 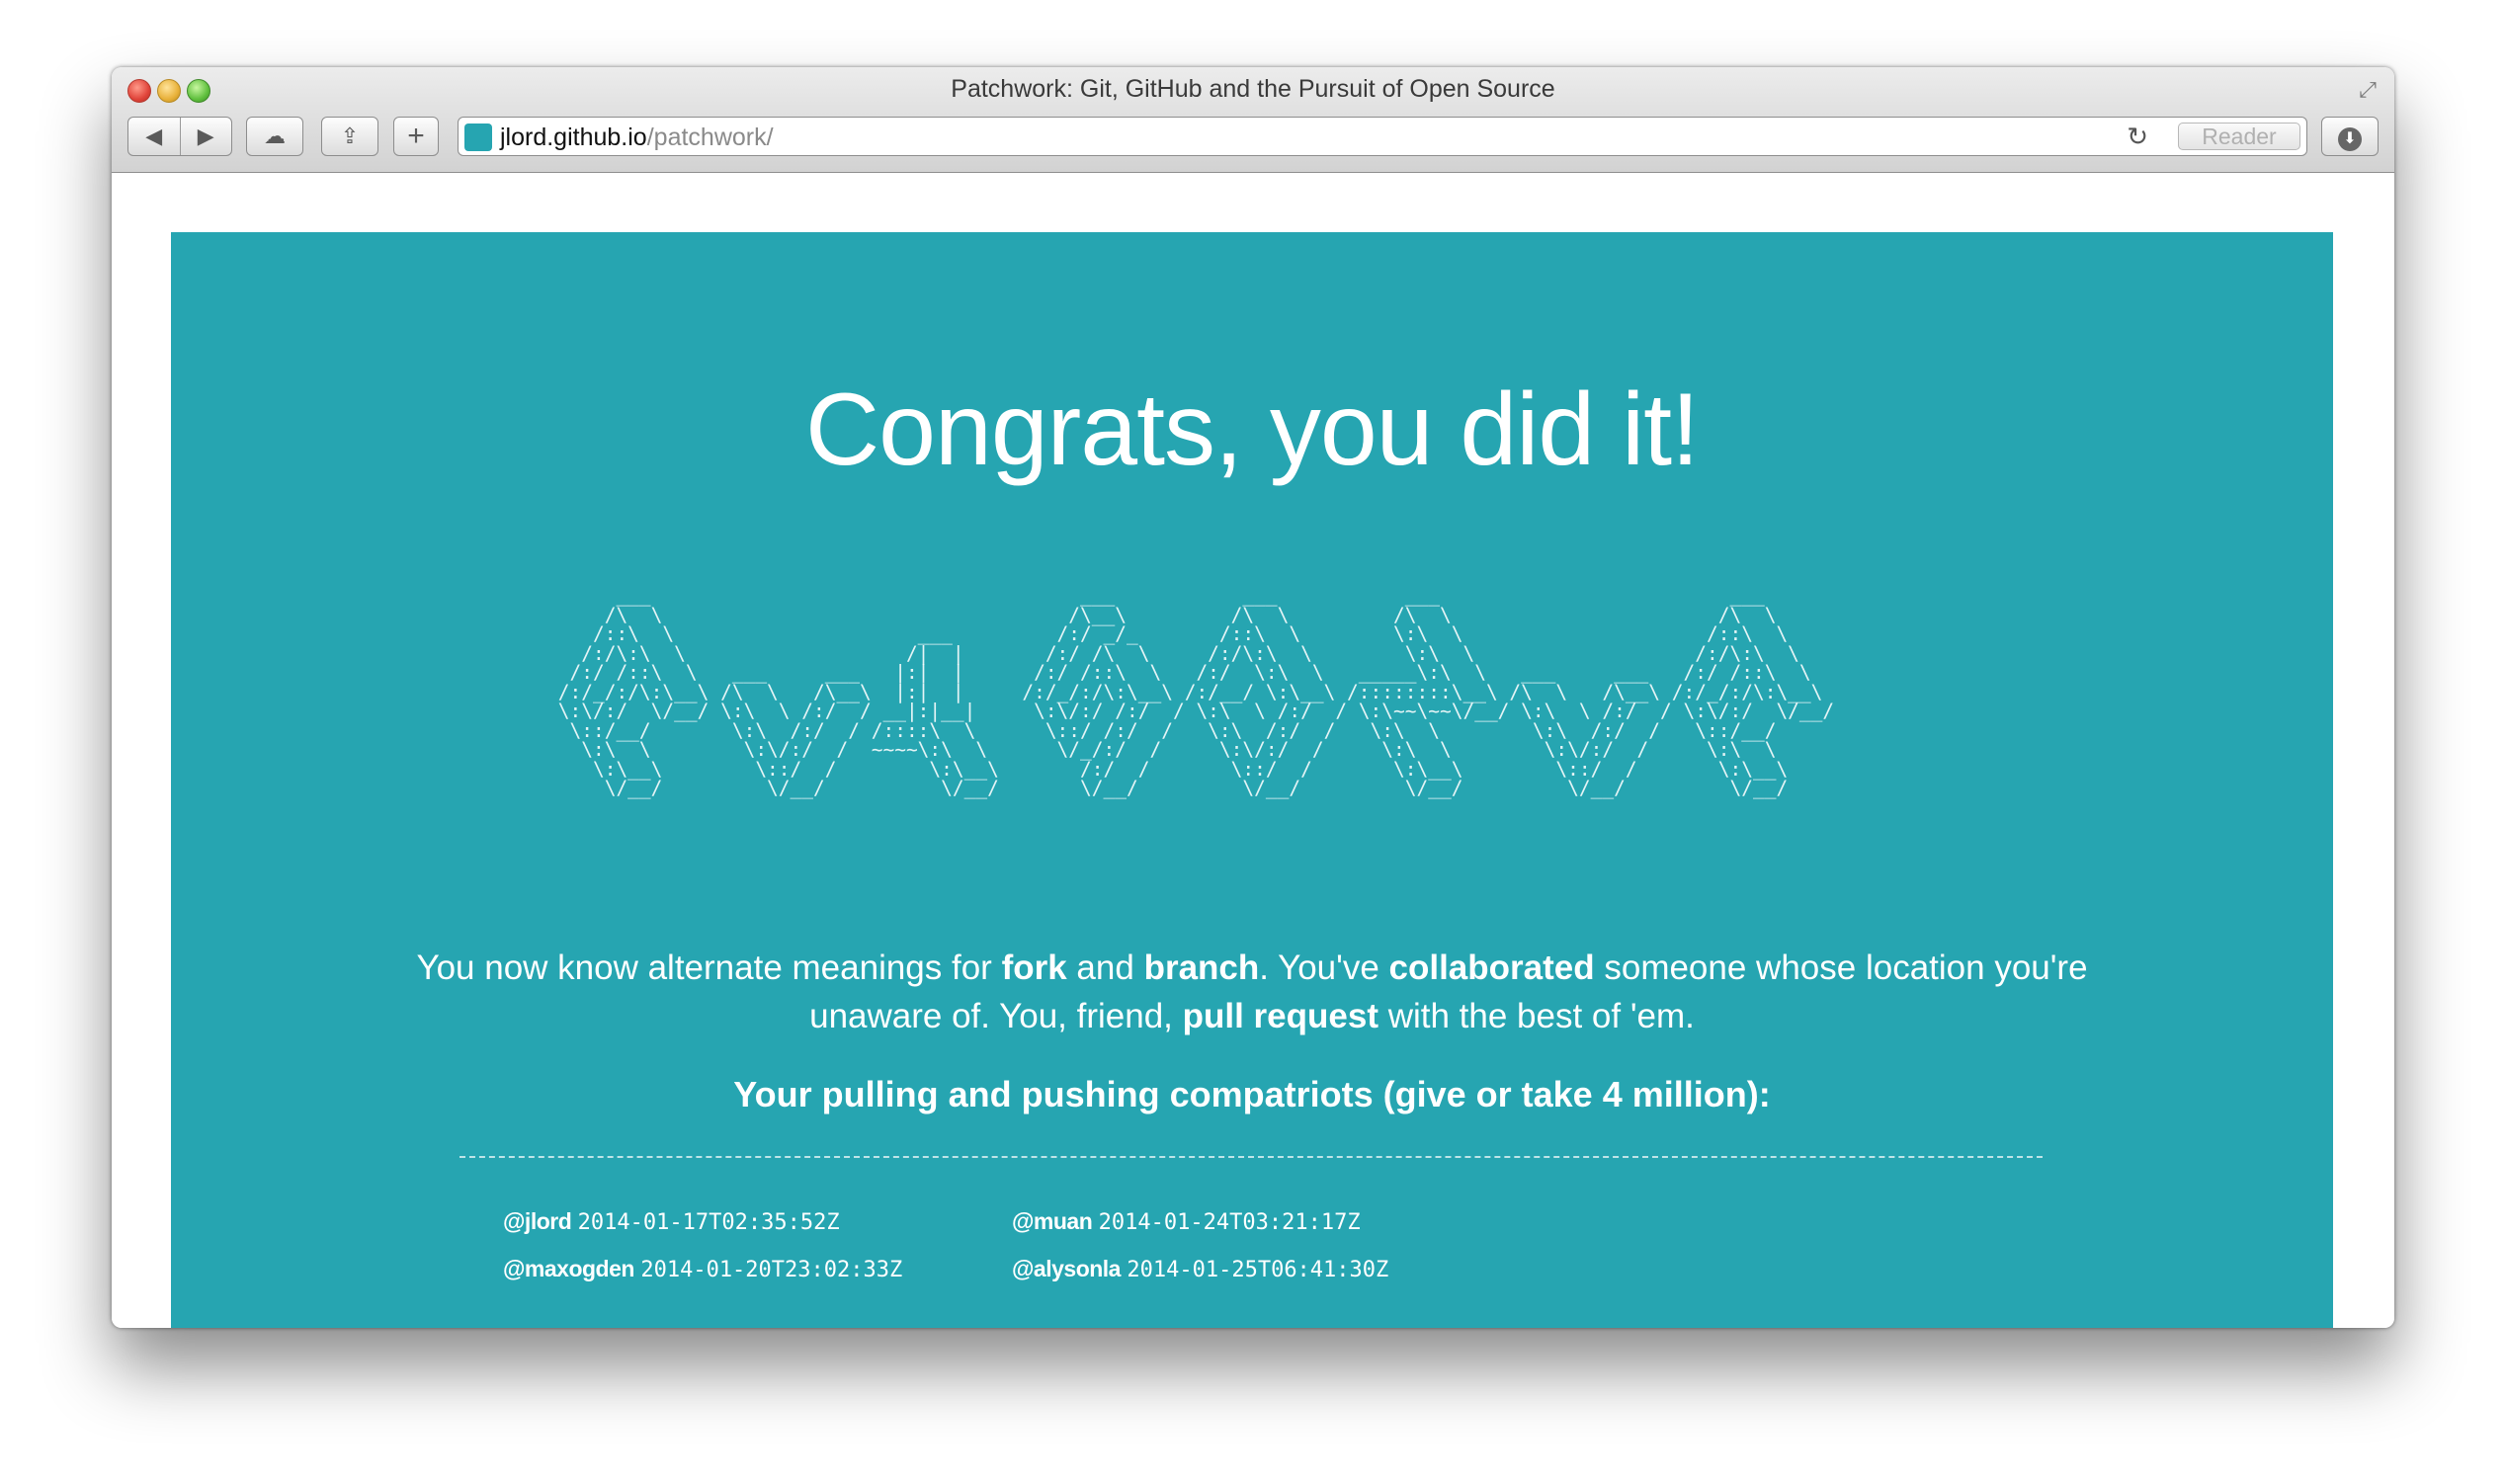 I want to click on term-branch: branch, so click(x=1201, y=967).